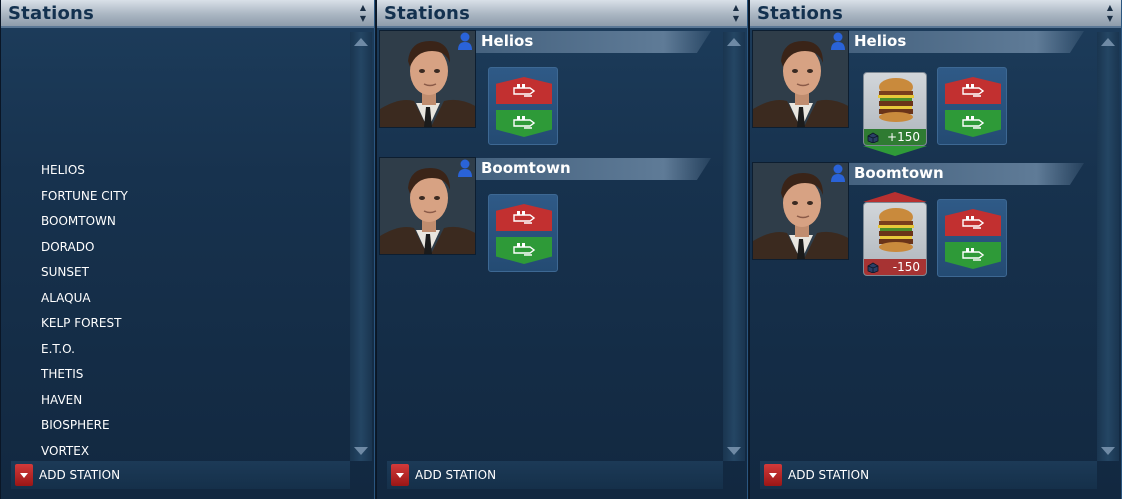 This screenshot has height=499, width=1122. I want to click on list-item: HAVEN, so click(191, 401).